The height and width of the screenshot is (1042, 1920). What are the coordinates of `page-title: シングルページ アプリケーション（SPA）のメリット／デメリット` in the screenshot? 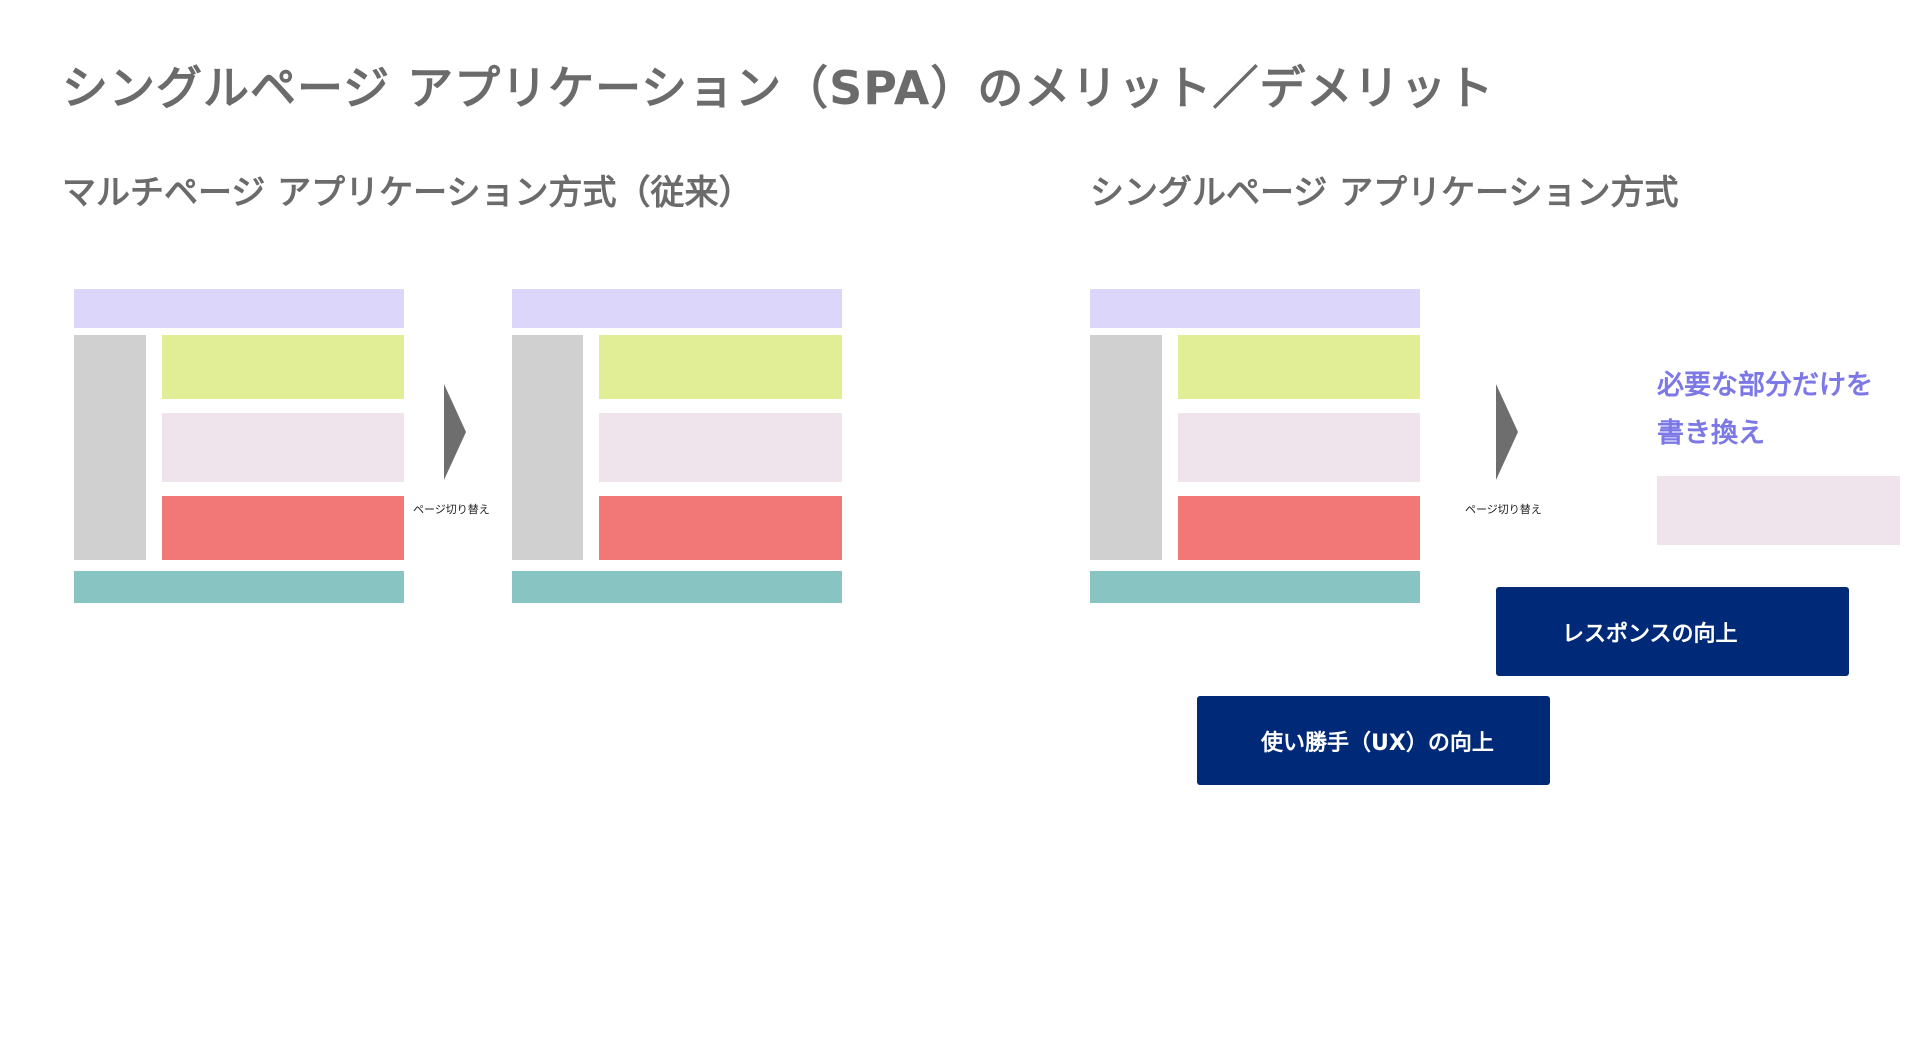 It's located at (778, 88).